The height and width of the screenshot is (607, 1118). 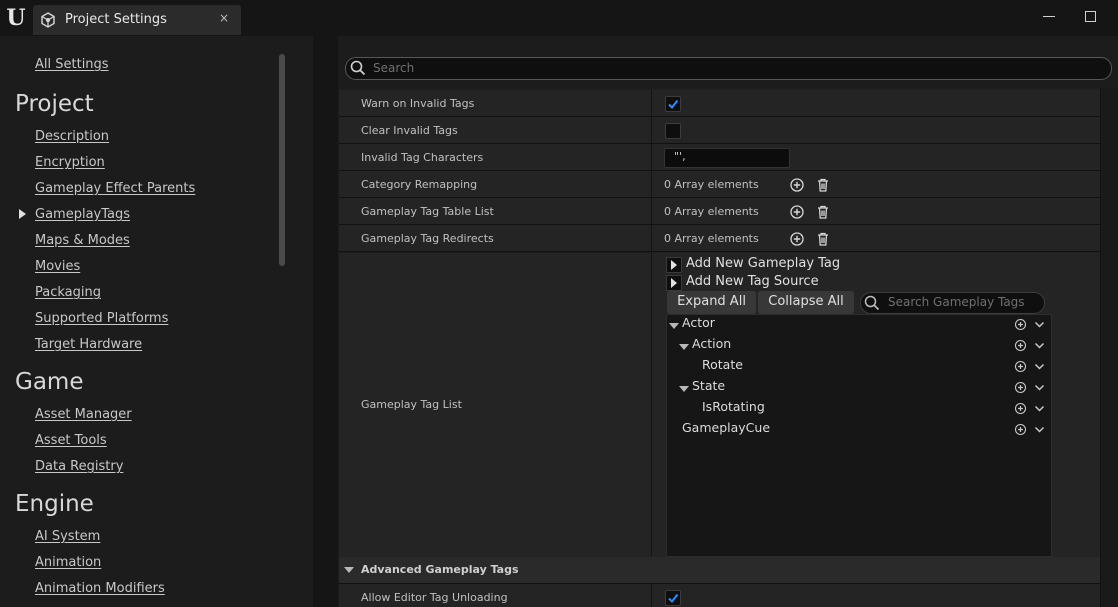 I want to click on expand-add-tag-icon, so click(x=674, y=265).